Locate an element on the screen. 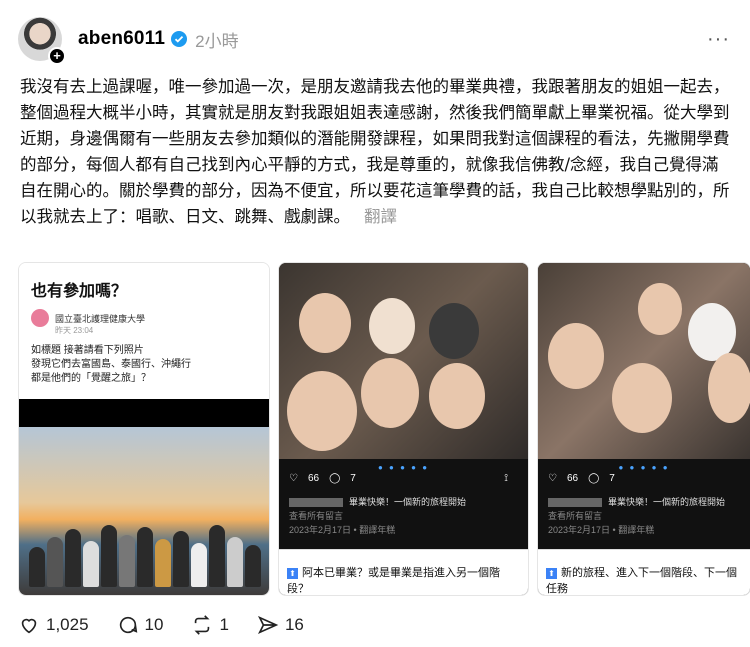 The image size is (750, 647). group-selfie-photo is located at coordinates (403, 361).